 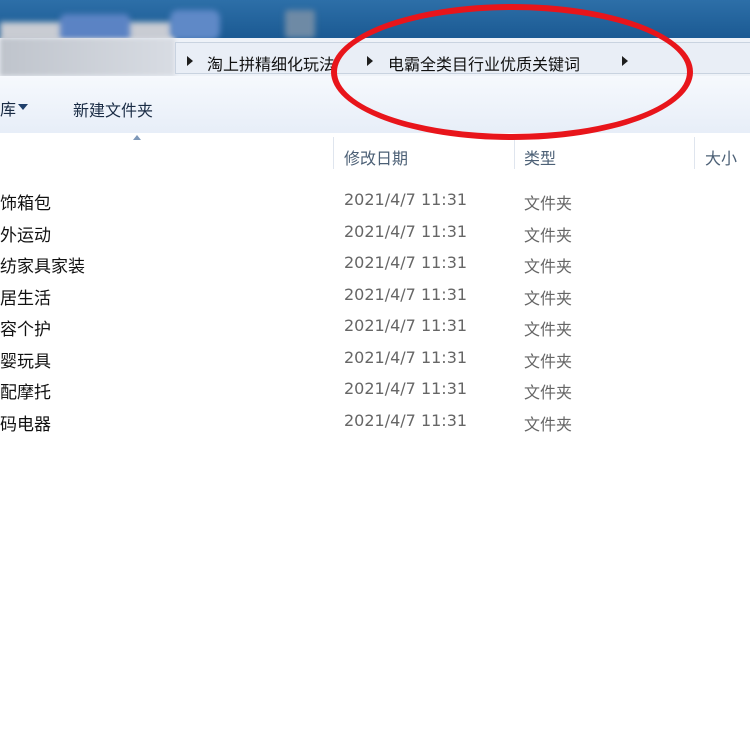 What do you see at coordinates (25, 359) in the screenshot?
I see `folder-name: 婴玩具` at bounding box center [25, 359].